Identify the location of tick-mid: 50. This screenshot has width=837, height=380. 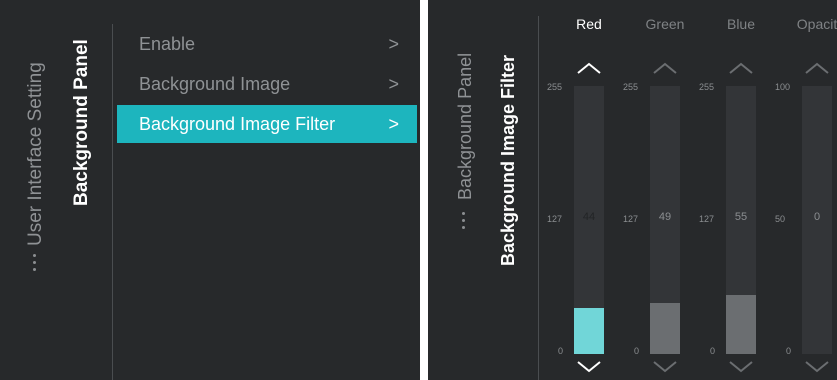
(780, 219).